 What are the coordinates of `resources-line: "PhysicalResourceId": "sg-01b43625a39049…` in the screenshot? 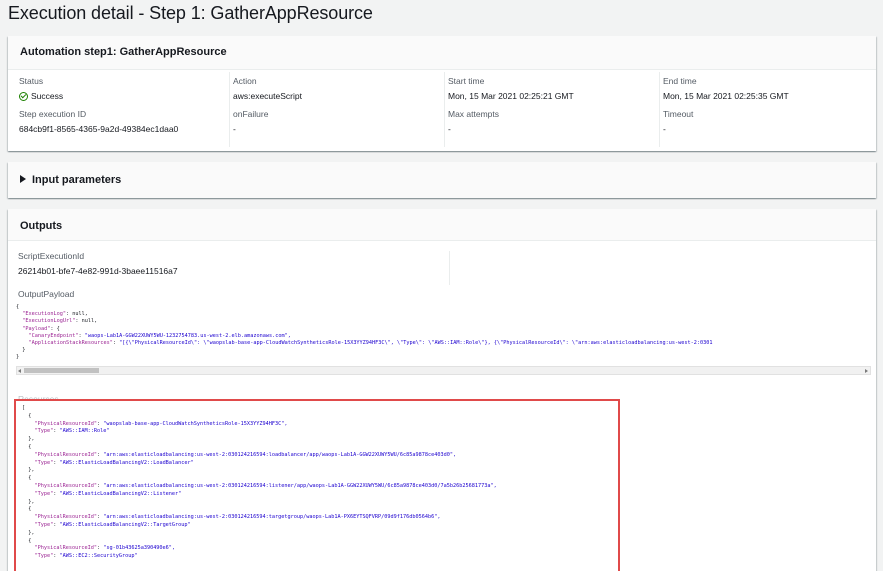 It's located at (105, 548).